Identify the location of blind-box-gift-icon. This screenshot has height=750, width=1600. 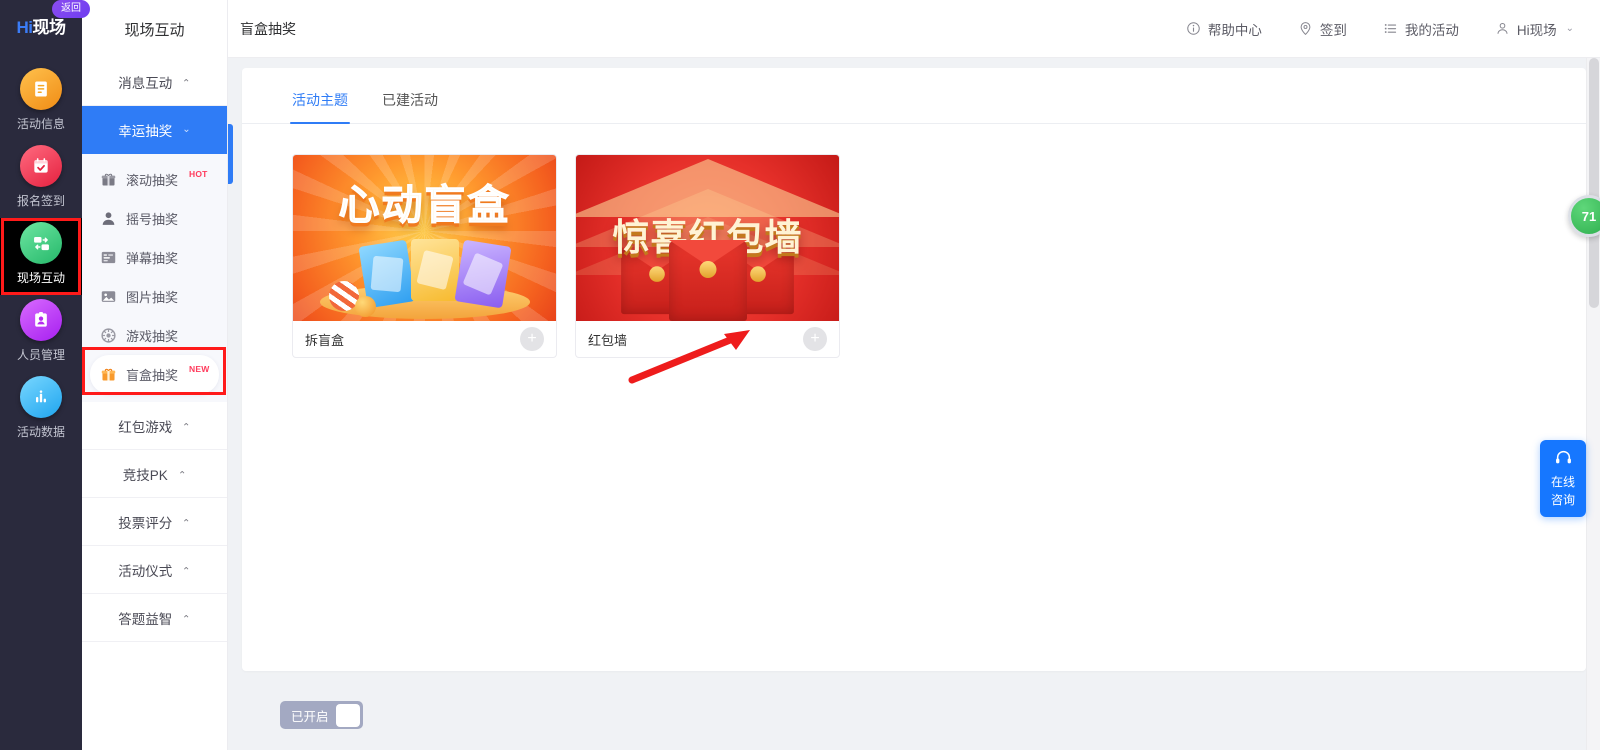
(108, 374).